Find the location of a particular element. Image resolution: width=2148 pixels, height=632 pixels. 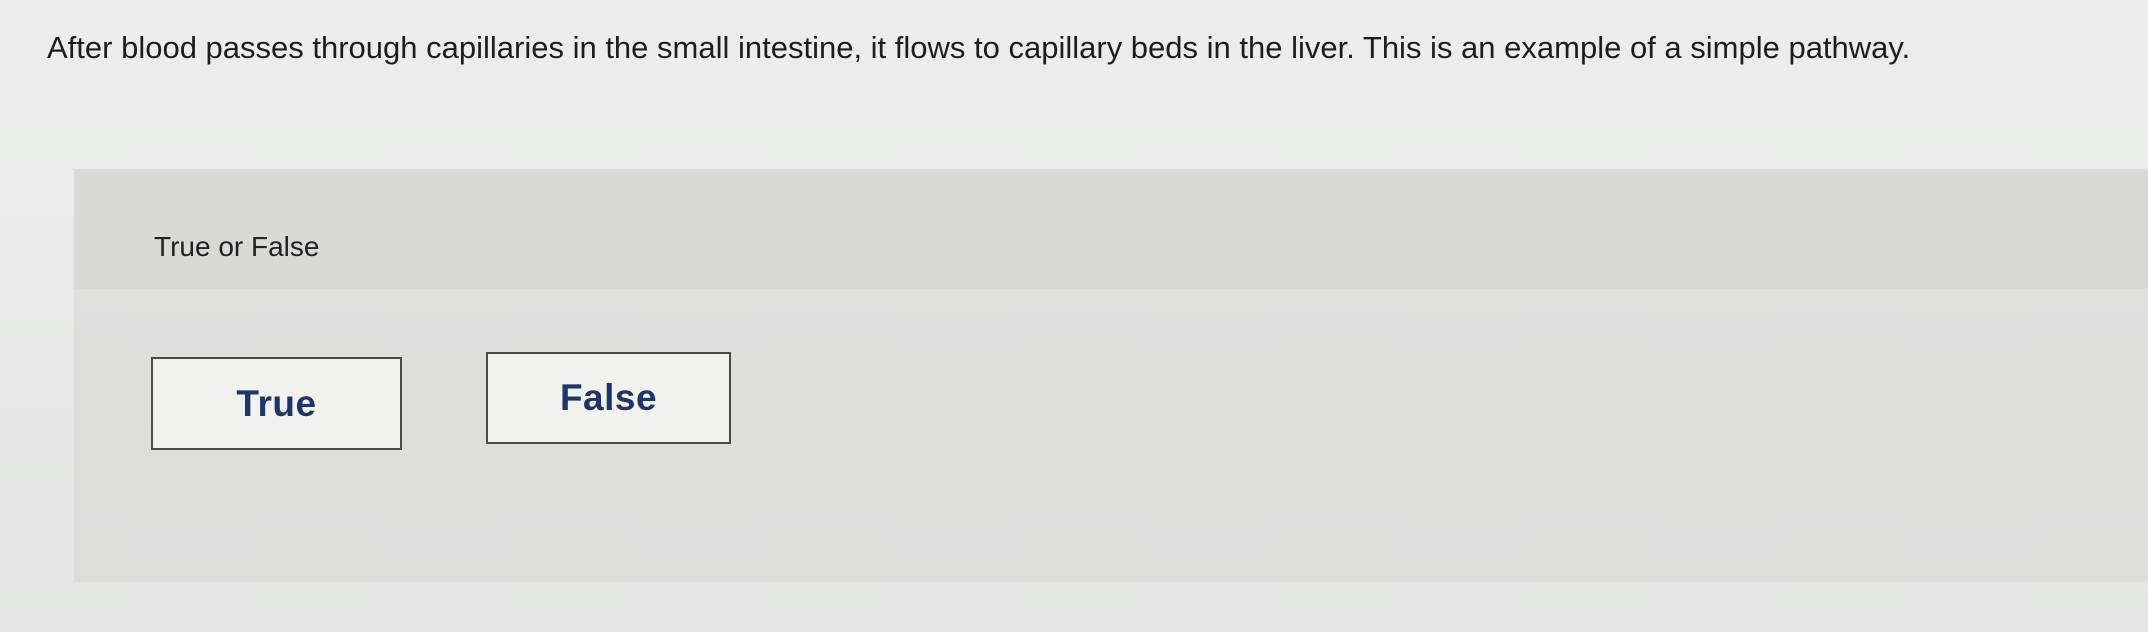

false-button: False is located at coordinates (608, 398).